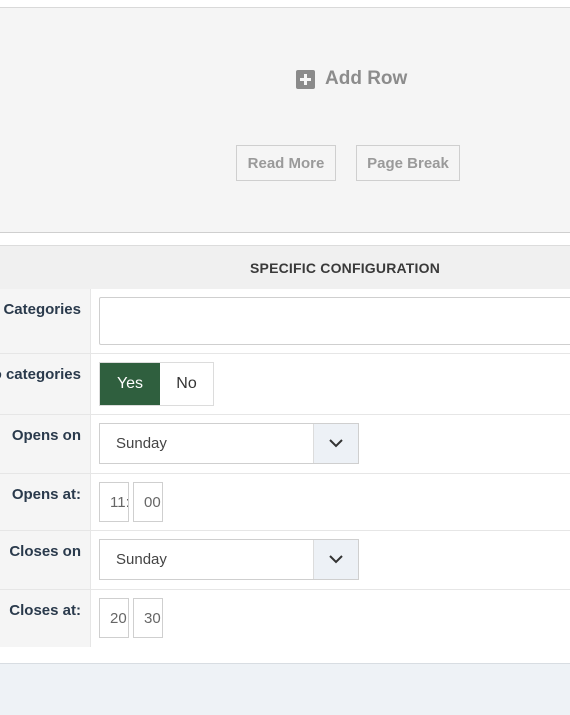 The width and height of the screenshot is (570, 715). Describe the element at coordinates (148, 618) in the screenshot. I see `closes-minute-input: 30` at that location.